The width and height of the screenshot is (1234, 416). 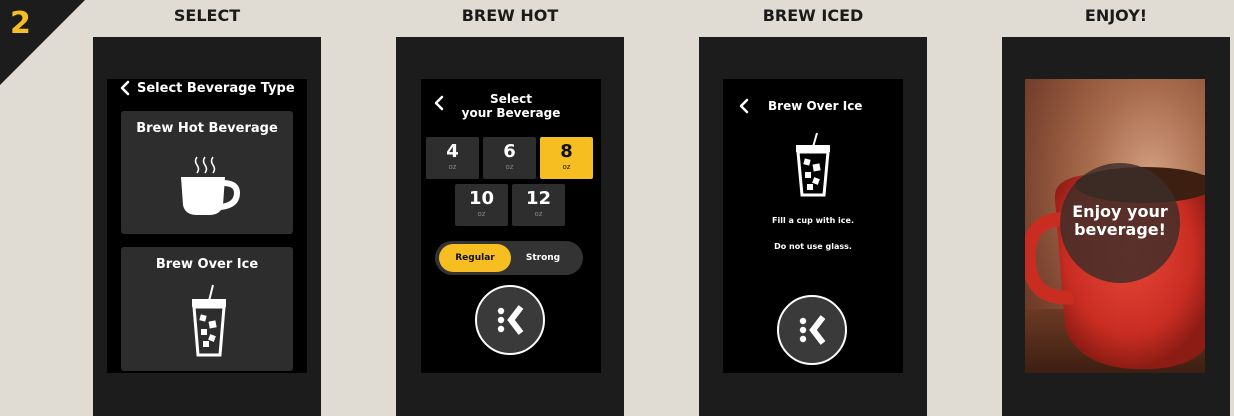 I want to click on size-value: 12, so click(x=538, y=198).